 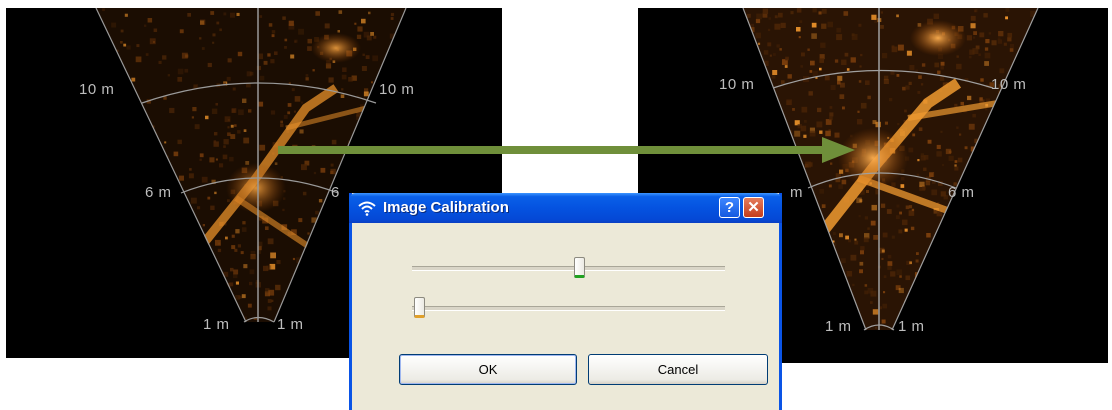 What do you see at coordinates (335, 192) in the screenshot?
I see `range-label-6m-right: 6` at bounding box center [335, 192].